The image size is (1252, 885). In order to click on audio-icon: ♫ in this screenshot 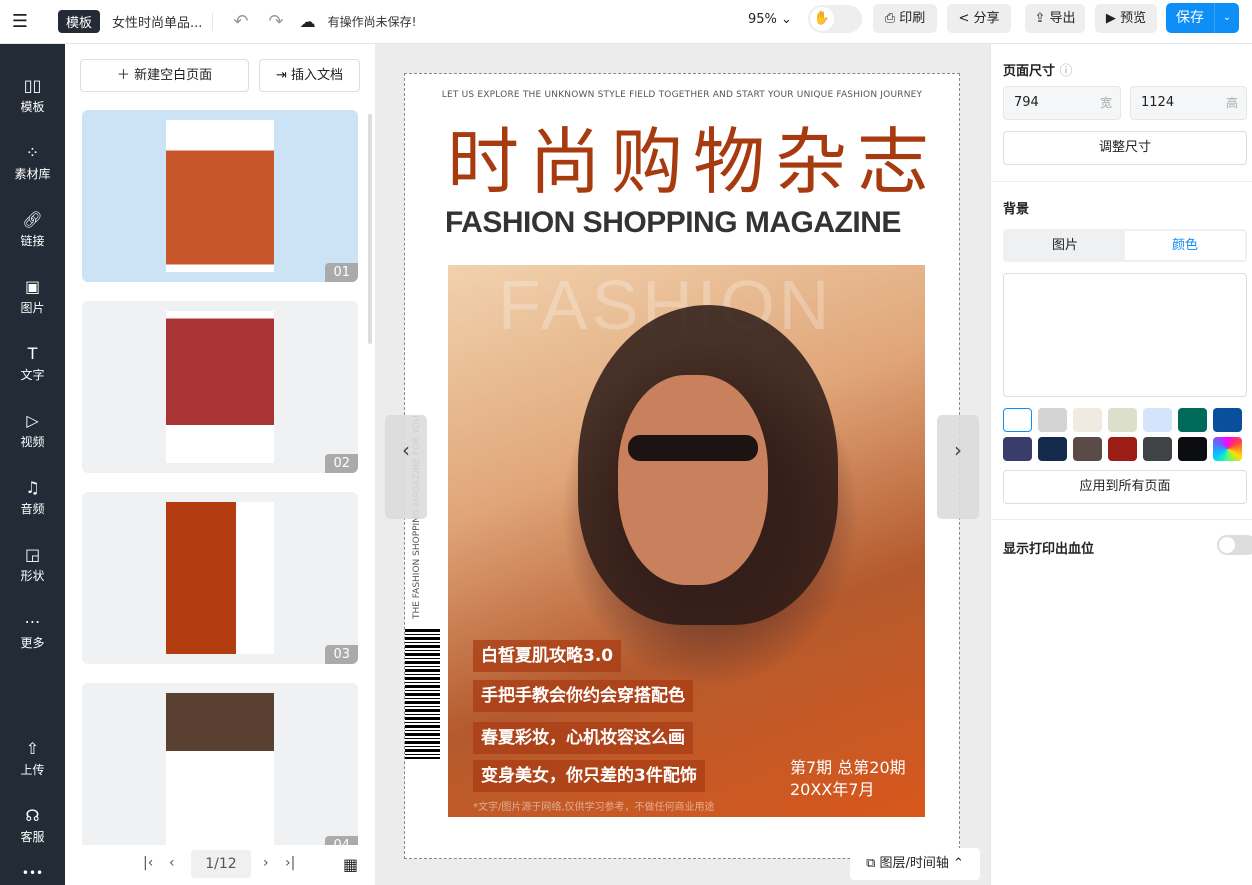, I will do `click(32, 487)`.